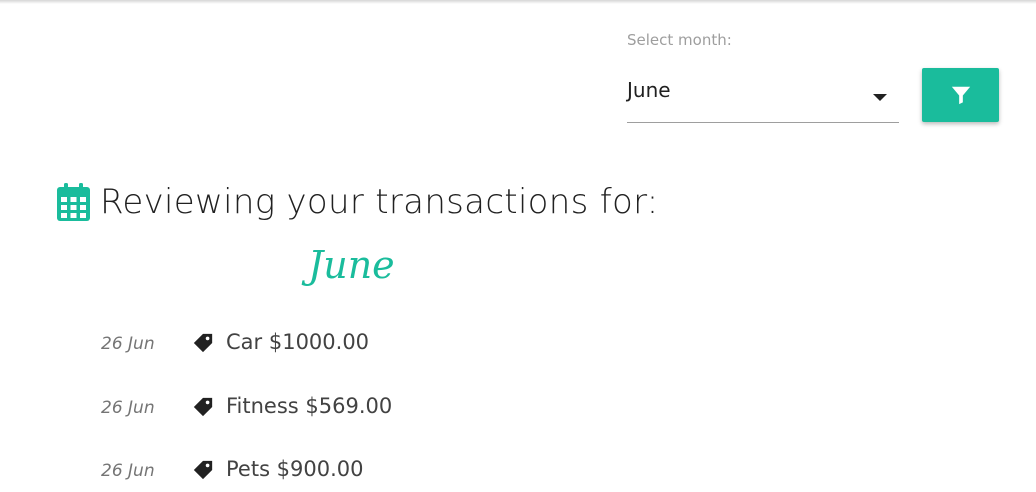 The width and height of the screenshot is (1036, 492). I want to click on page-heading: Reviewing your transactions for:, so click(358, 202).